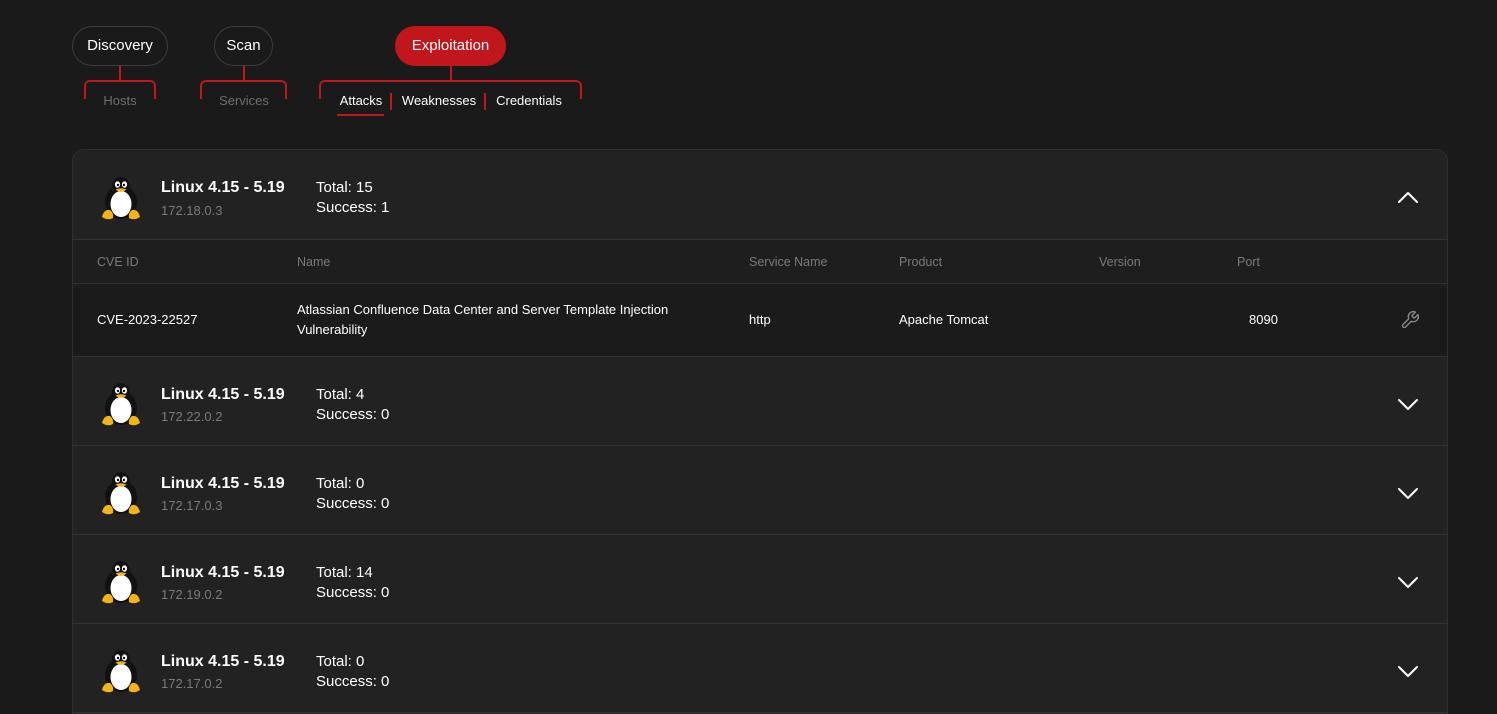 Image resolution: width=1497 pixels, height=714 pixels. Describe the element at coordinates (192, 210) in the screenshot. I see `host-ip: 172.18.0.3` at that location.